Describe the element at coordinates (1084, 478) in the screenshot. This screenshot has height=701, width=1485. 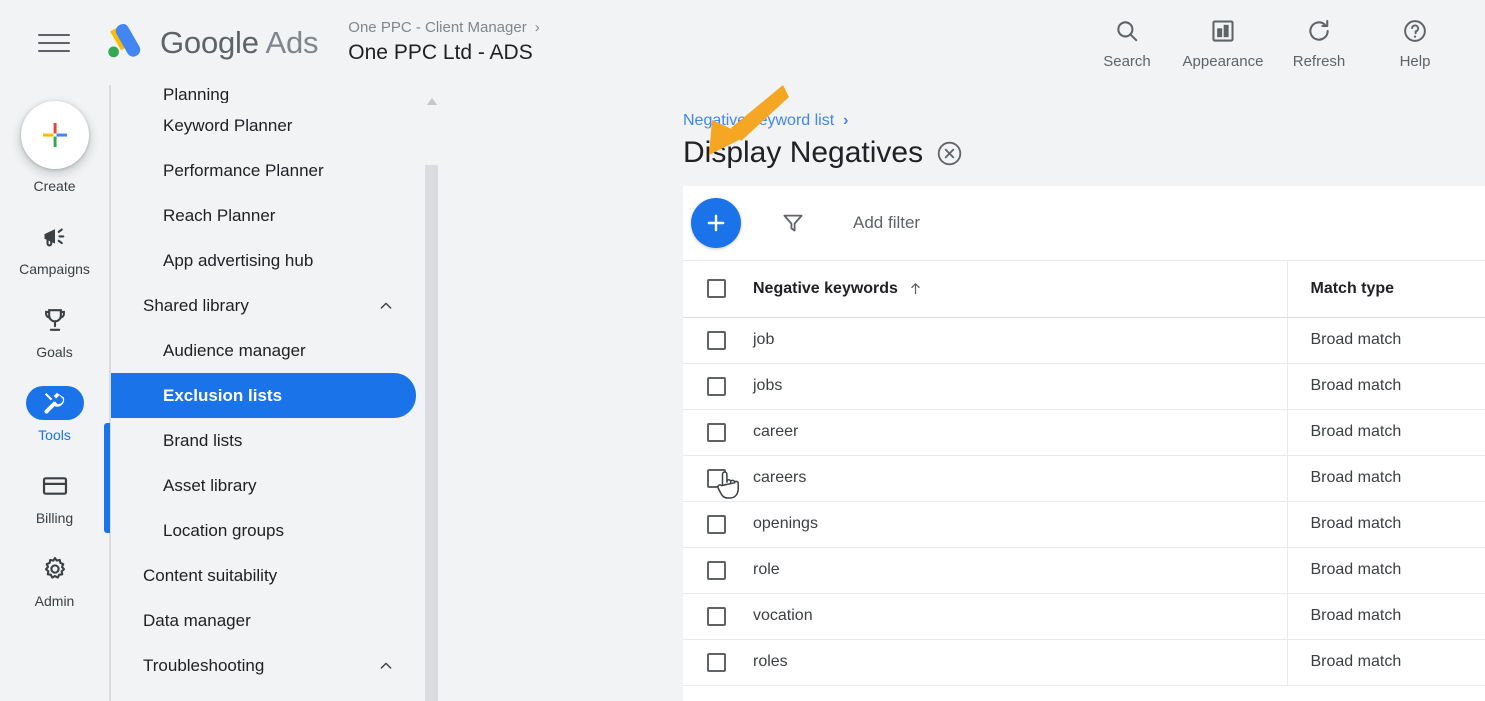
I see `table-row: careers Broad match` at that location.